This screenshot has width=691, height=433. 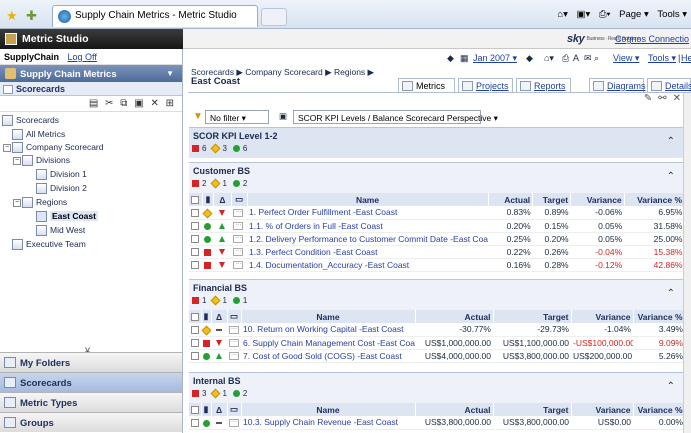 What do you see at coordinates (31, 16) in the screenshot?
I see `add-favorites-icon: ✚` at bounding box center [31, 16].